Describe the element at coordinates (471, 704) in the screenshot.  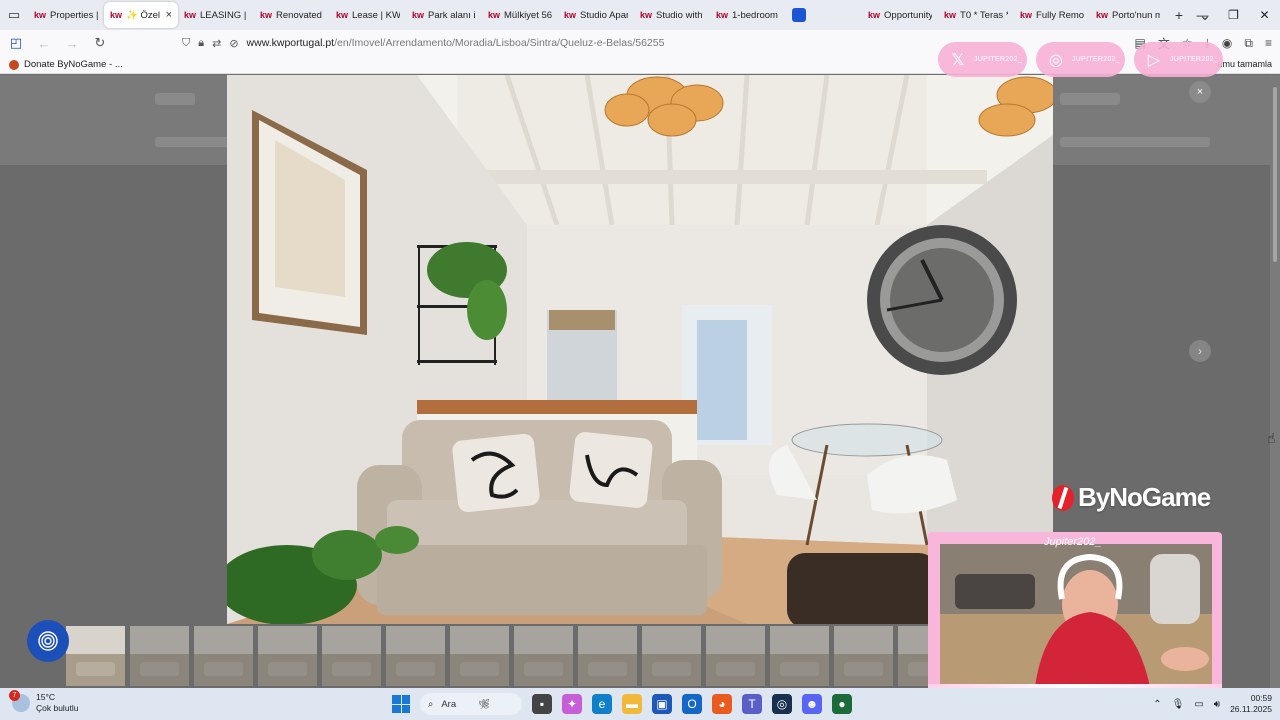
I see `taskbar-search: ⌕ Ara 🌿︎` at that location.